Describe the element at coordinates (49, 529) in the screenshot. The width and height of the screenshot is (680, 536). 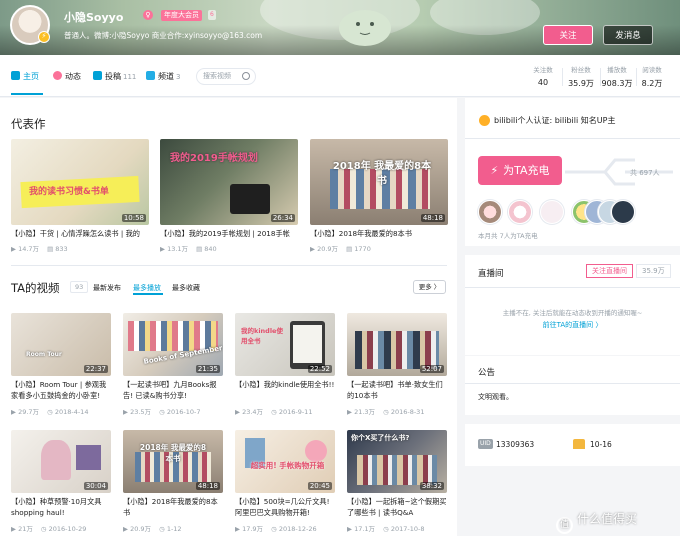
I see `video-meta: ▶ 21万 ◷ 2016-10-29` at that location.